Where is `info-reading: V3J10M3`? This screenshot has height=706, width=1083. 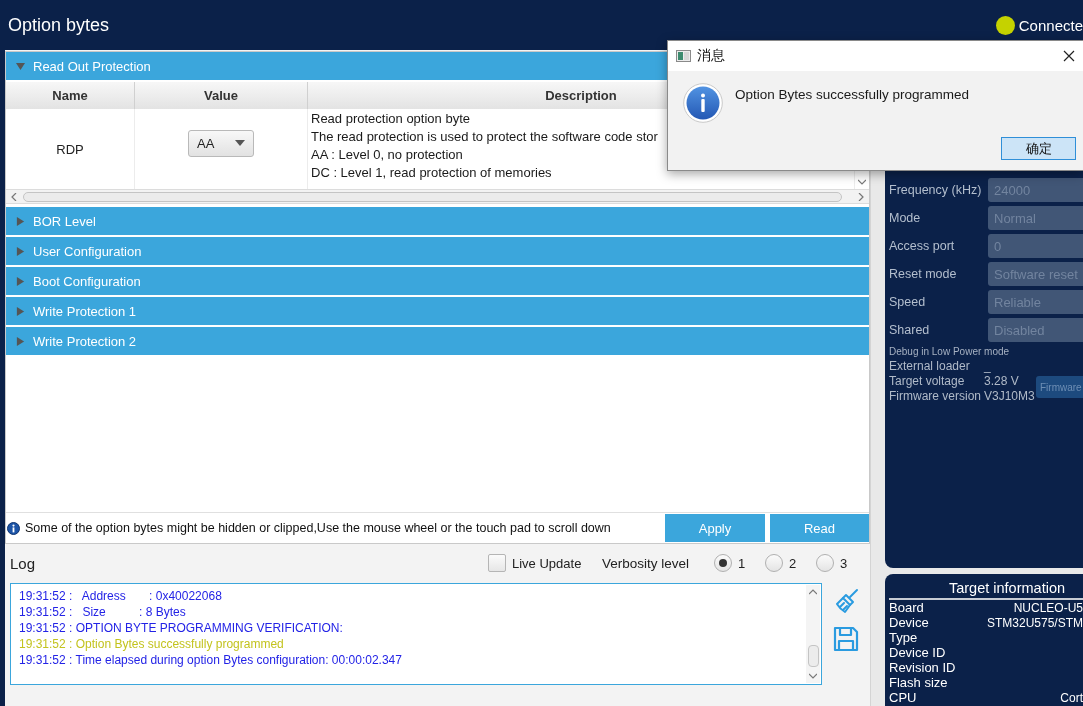
info-reading: V3J10M3 is located at coordinates (1009, 395).